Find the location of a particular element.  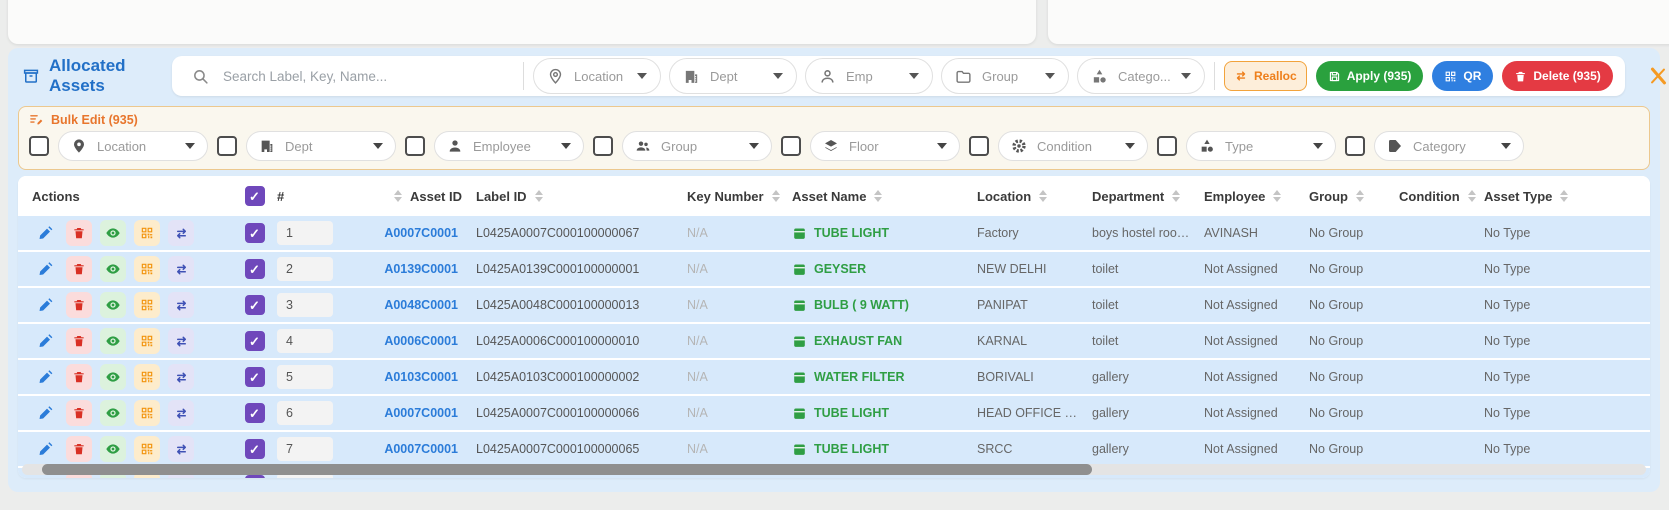

filter-dropdown-emp: Emp is located at coordinates (869, 76).